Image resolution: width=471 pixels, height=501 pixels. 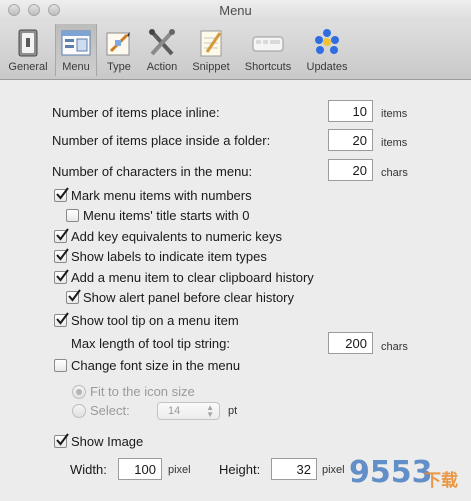 I want to click on chars-menu-unit: chars, so click(x=394, y=173).